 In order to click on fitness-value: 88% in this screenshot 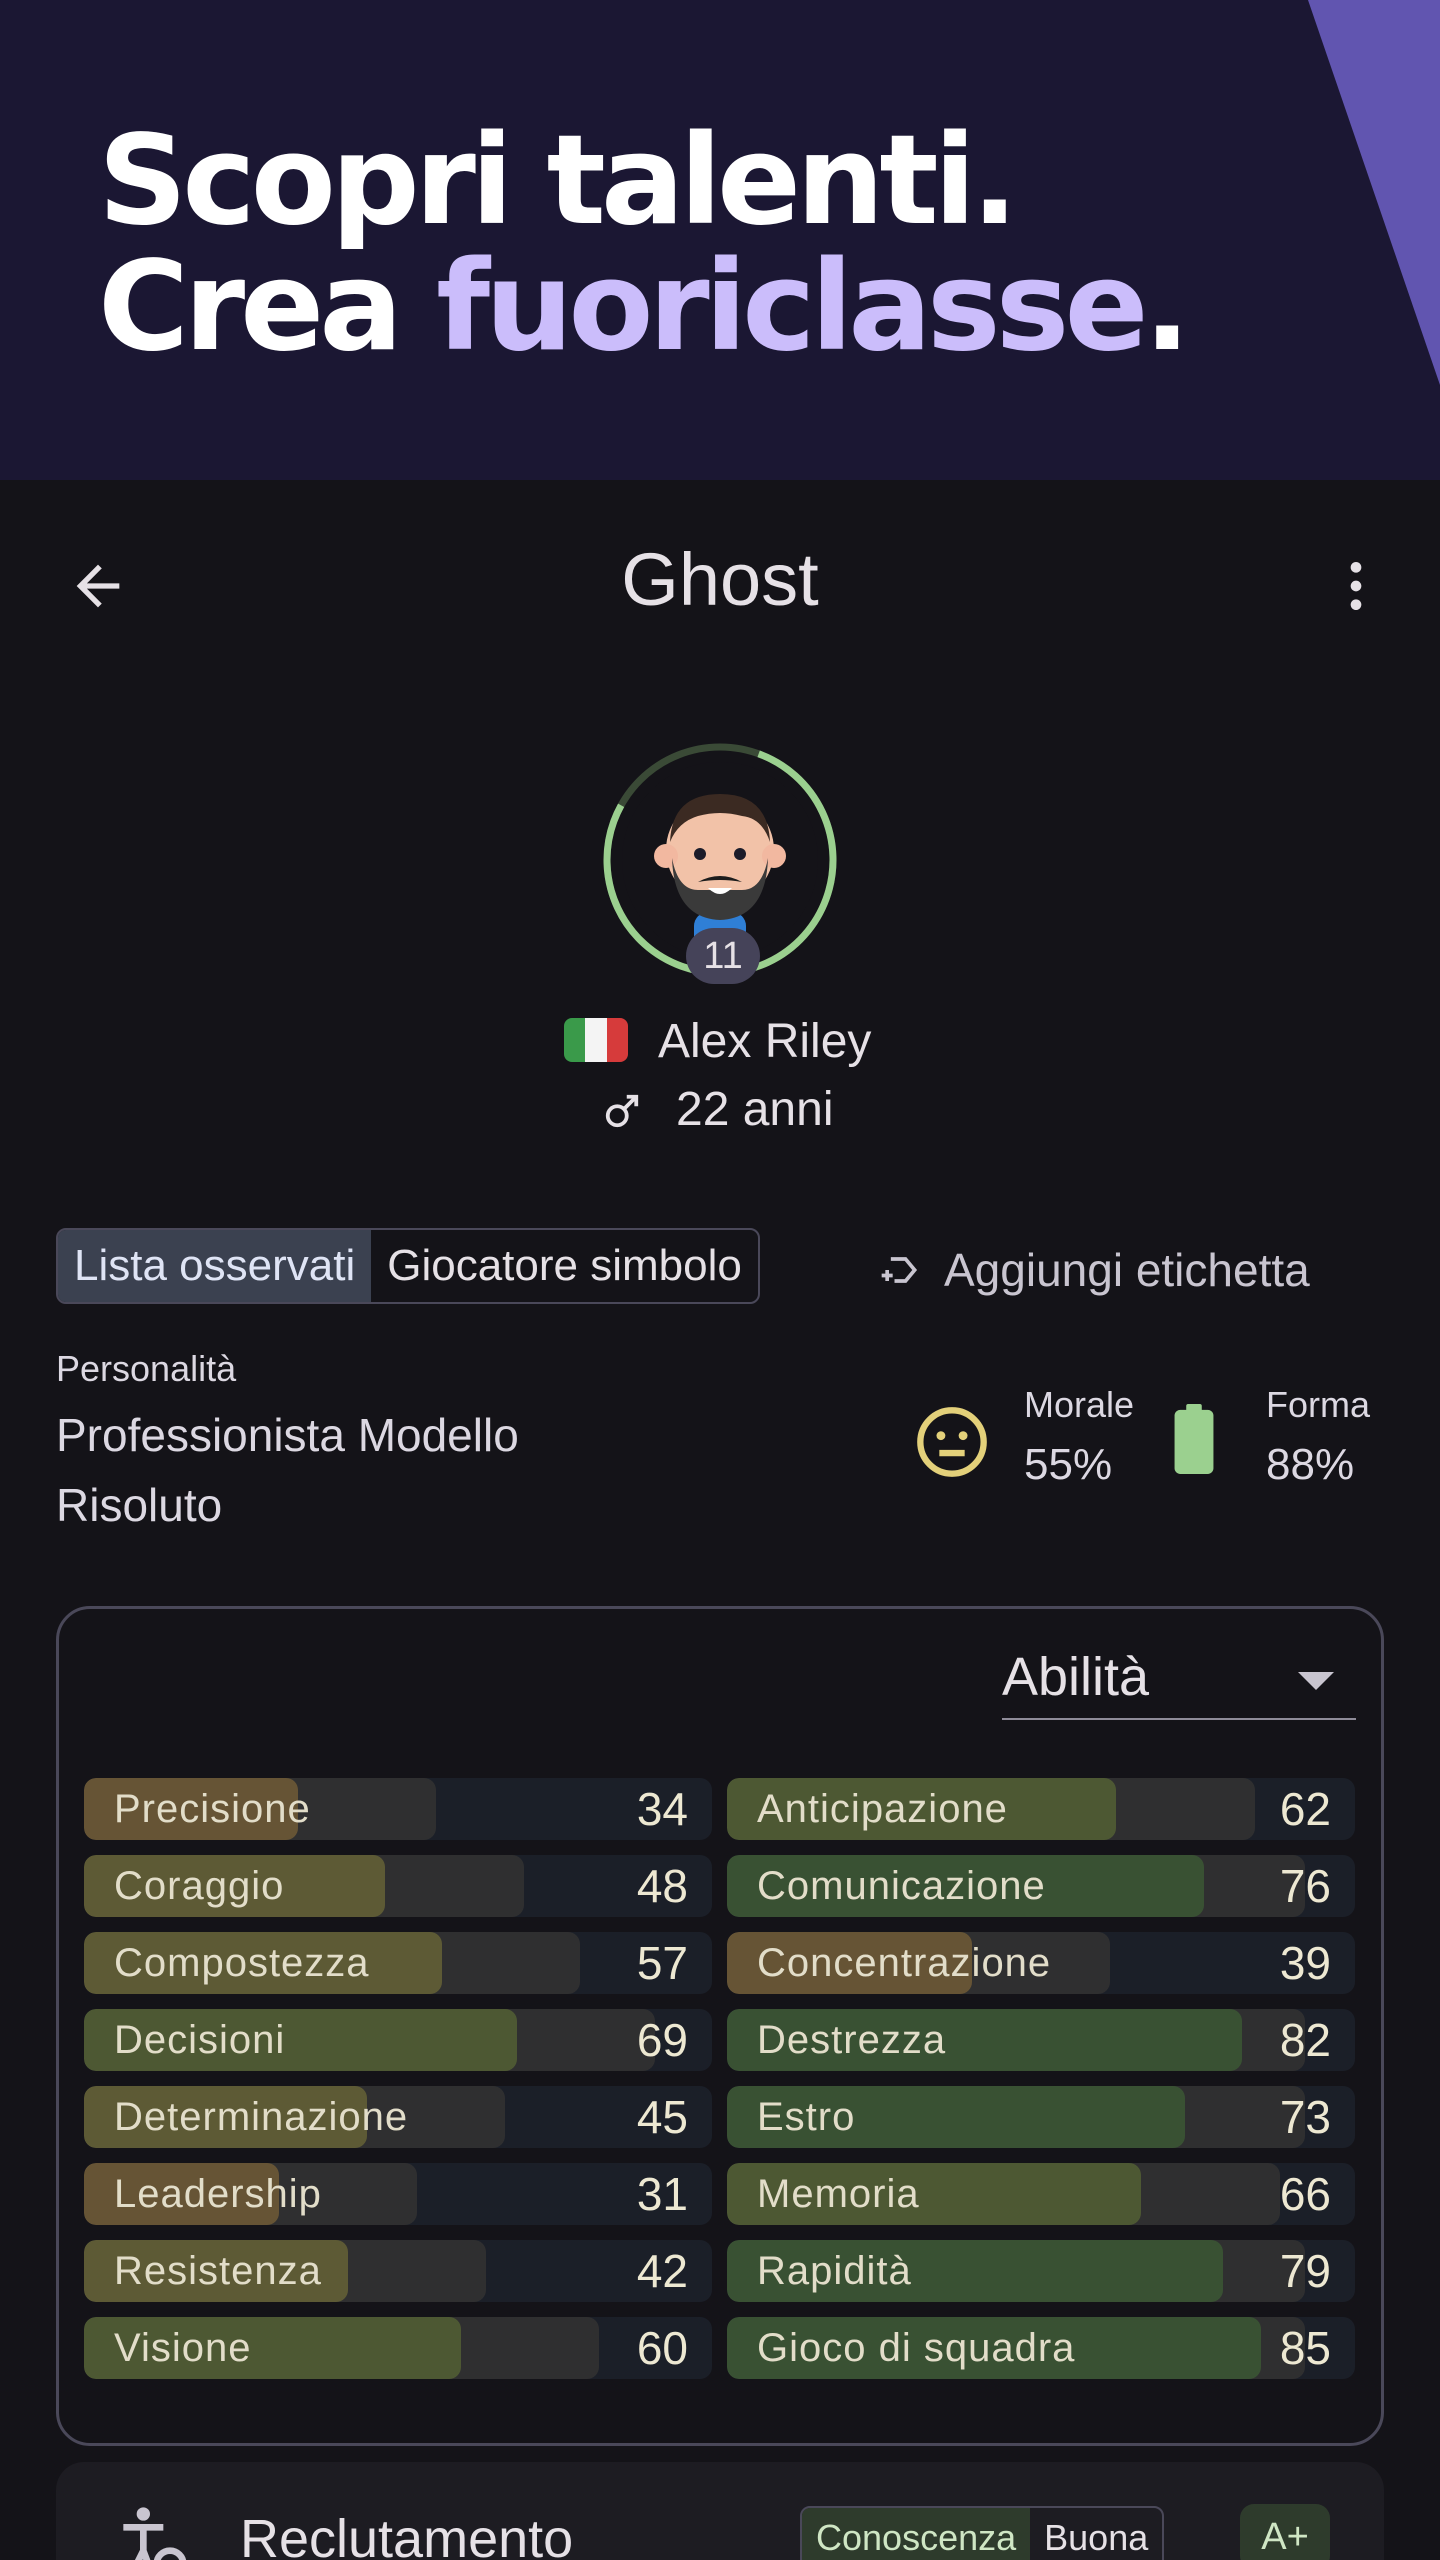, I will do `click(1310, 1464)`.